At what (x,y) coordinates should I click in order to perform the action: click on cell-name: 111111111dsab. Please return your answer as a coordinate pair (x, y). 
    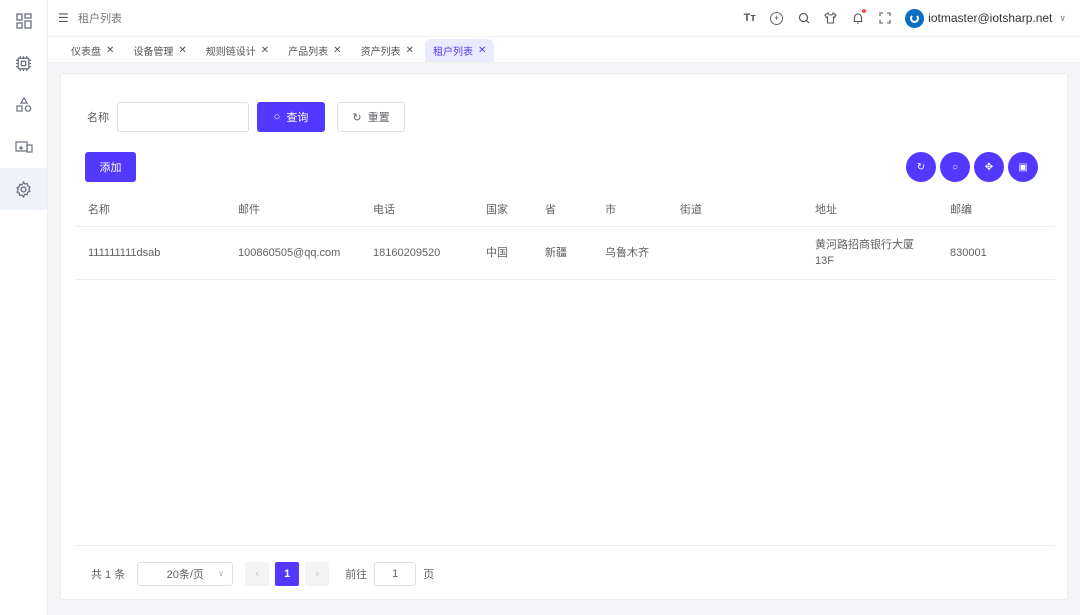
    Looking at the image, I should click on (150, 253).